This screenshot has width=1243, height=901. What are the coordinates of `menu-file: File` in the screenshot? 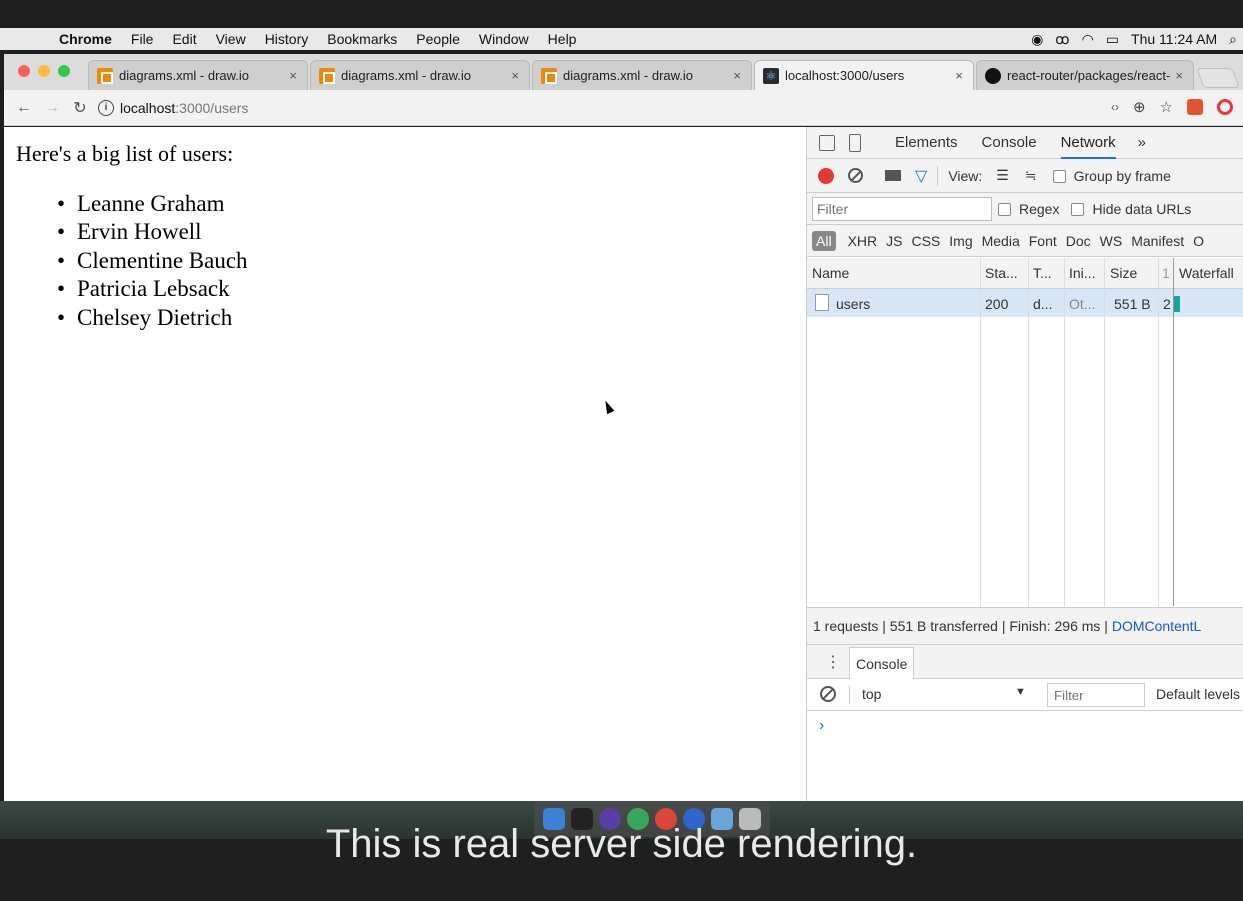 It's located at (142, 39).